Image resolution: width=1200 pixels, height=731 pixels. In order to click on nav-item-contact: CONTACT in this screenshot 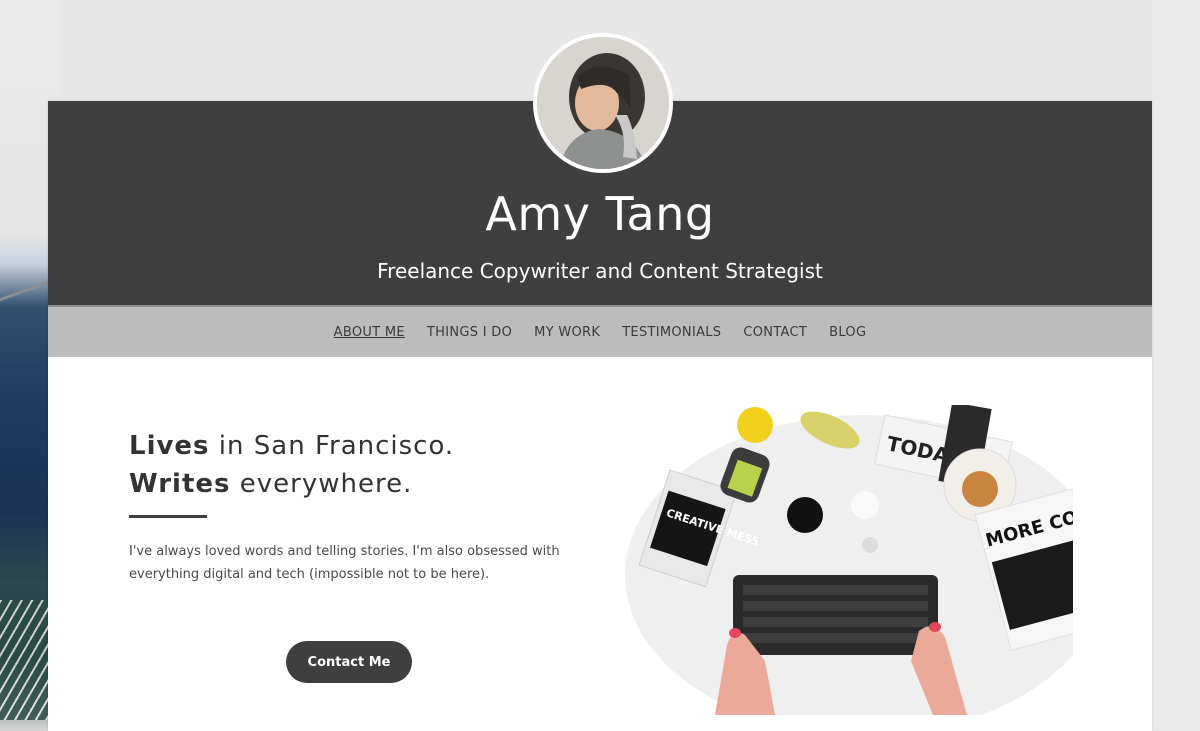, I will do `click(775, 332)`.